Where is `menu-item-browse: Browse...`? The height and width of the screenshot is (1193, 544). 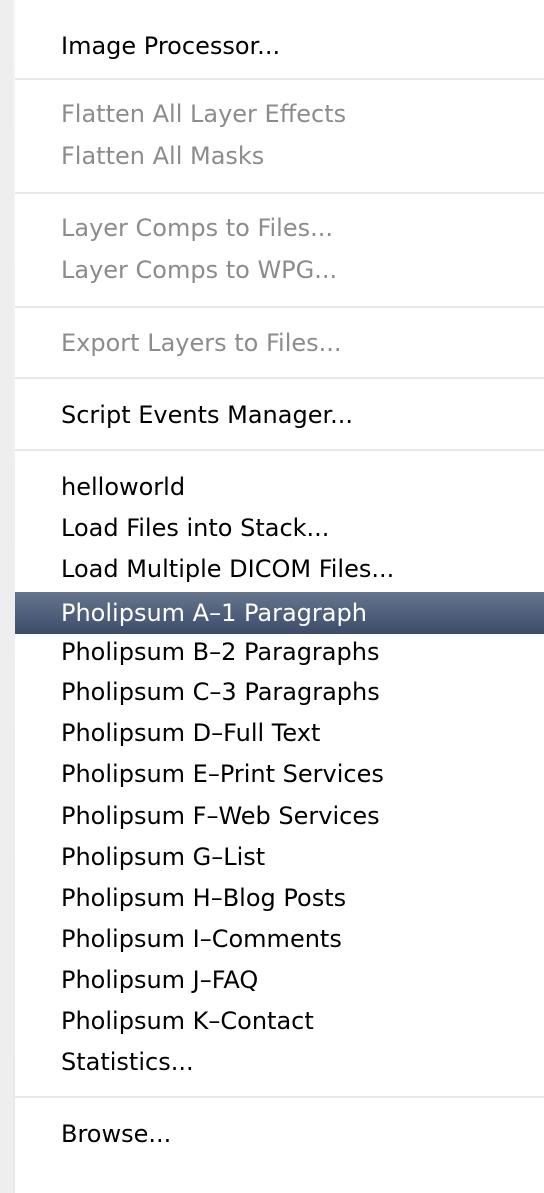 menu-item-browse: Browse... is located at coordinates (278, 1134).